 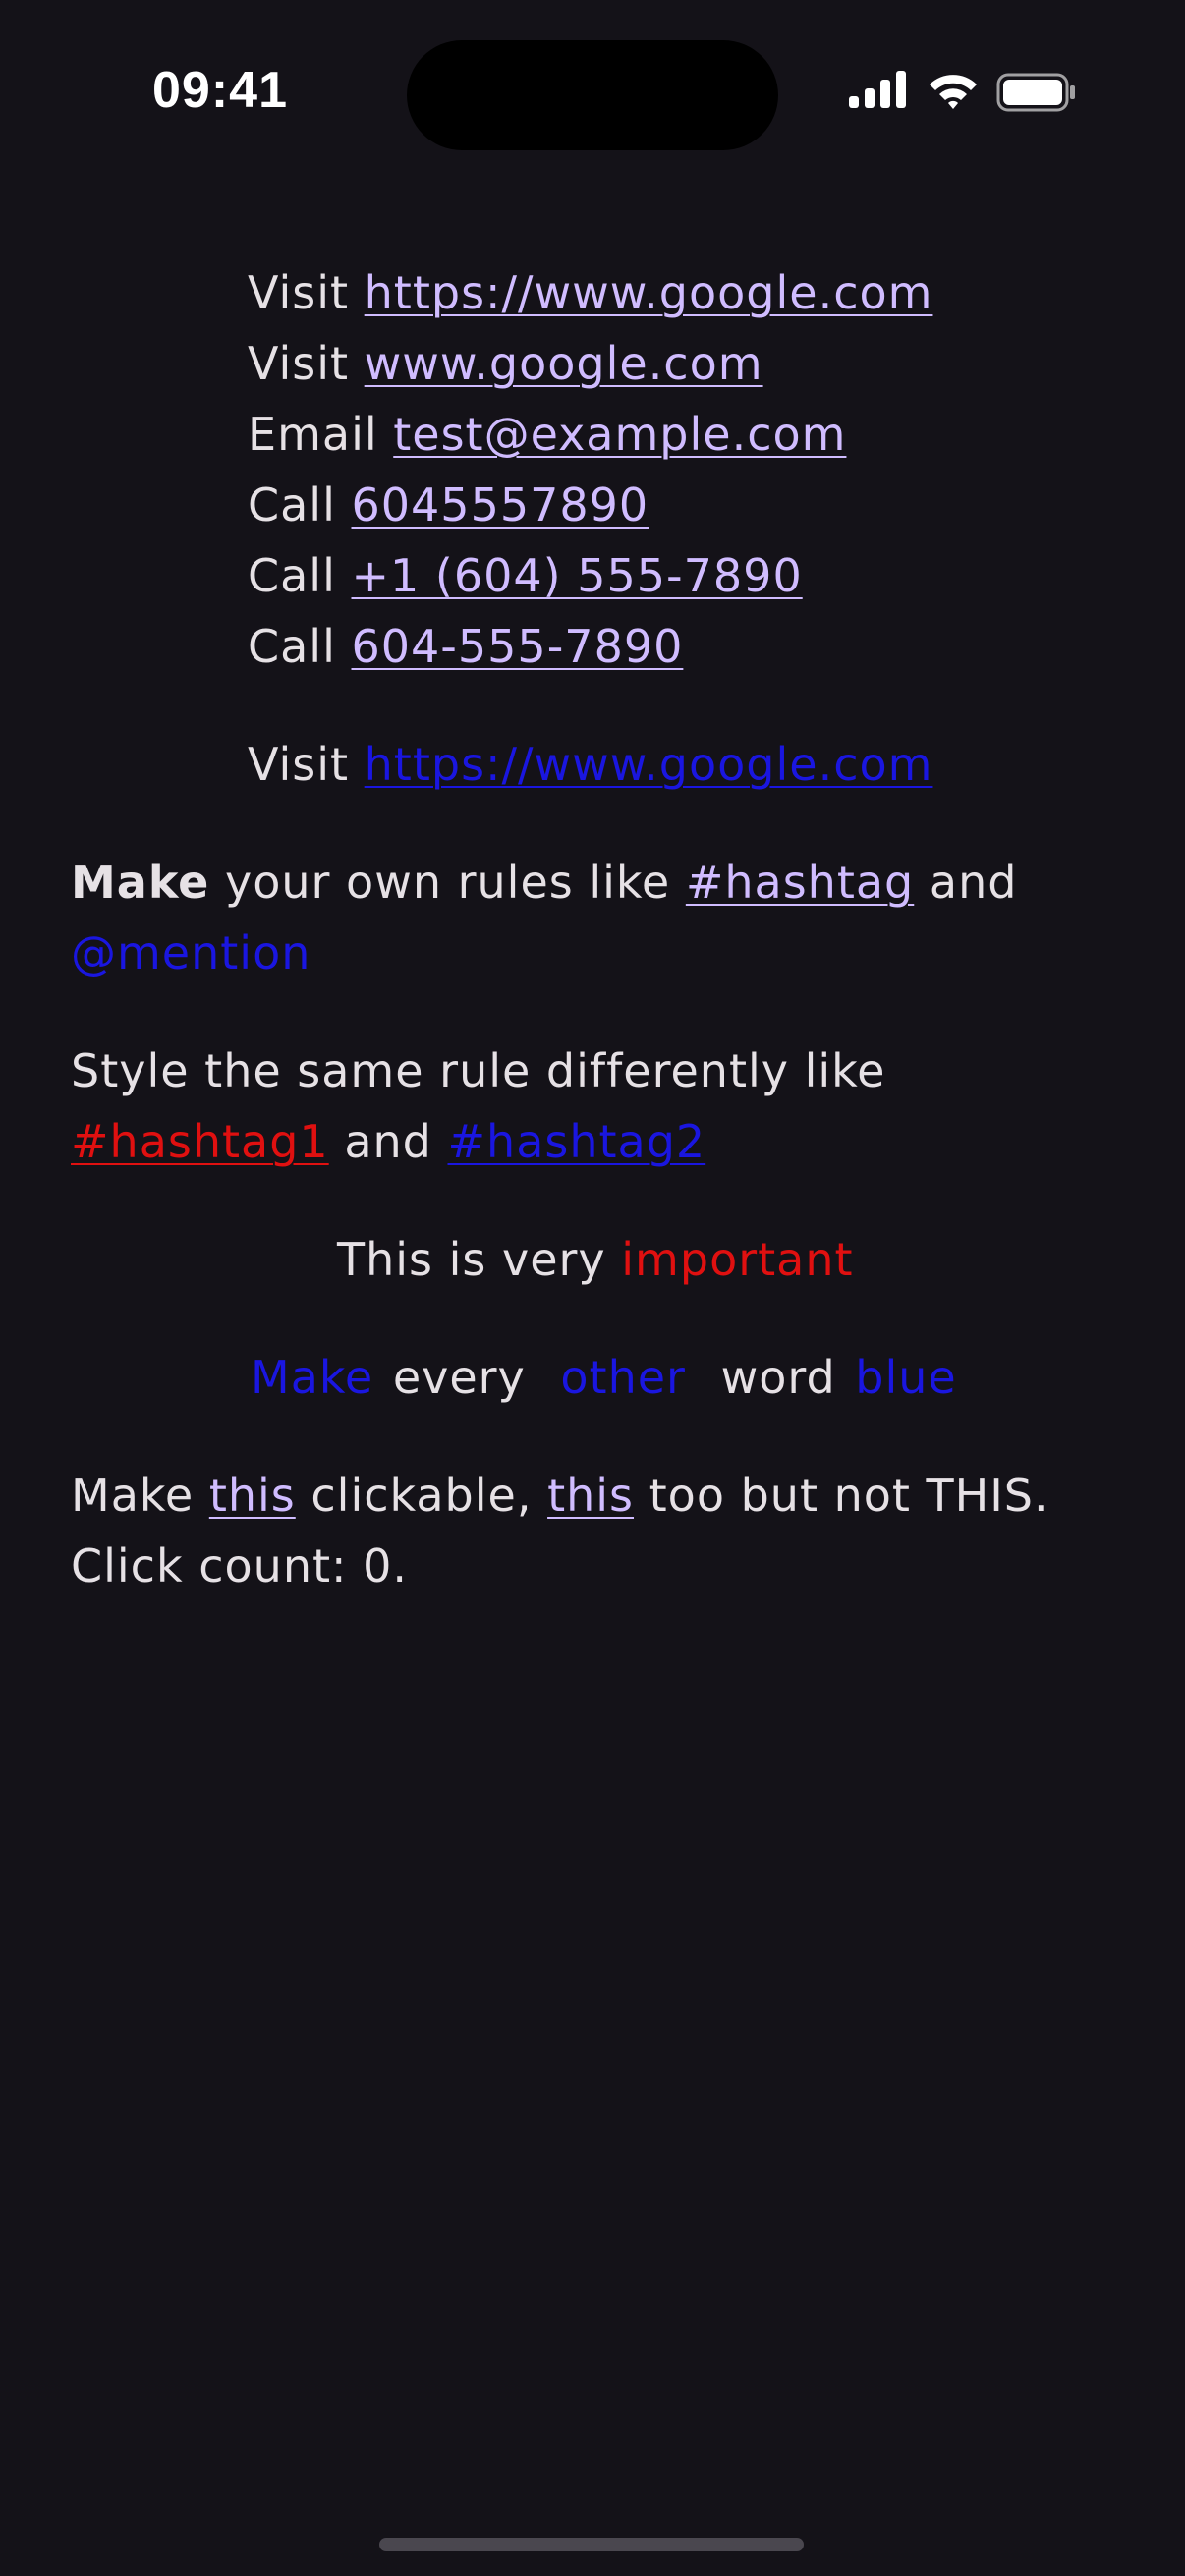 What do you see at coordinates (878, 89) in the screenshot?
I see `cellular-signal-icon` at bounding box center [878, 89].